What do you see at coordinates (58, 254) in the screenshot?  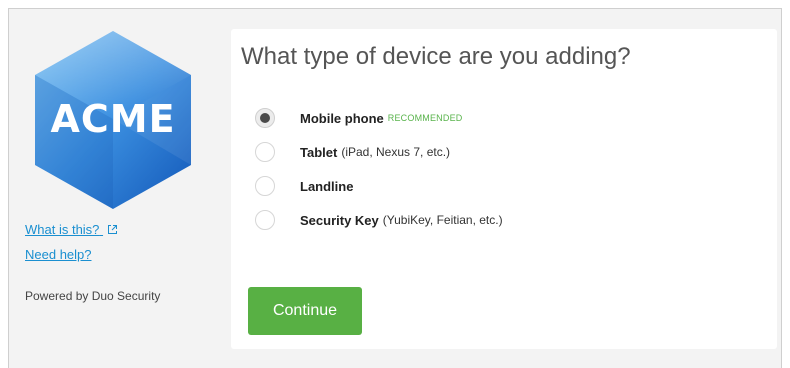 I see `need-help-link: Need help?` at bounding box center [58, 254].